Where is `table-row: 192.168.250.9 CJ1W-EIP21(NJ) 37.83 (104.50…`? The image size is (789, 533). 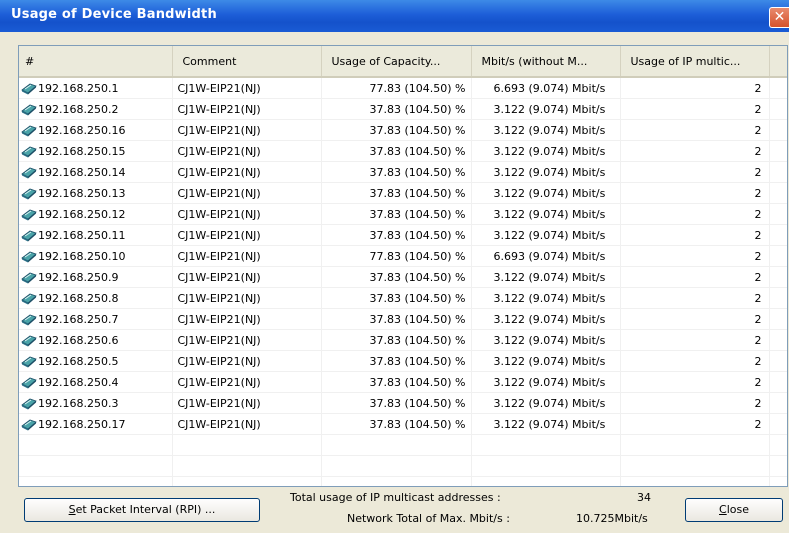
table-row: 192.168.250.9 CJ1W-EIP21(NJ) 37.83 (104.50… is located at coordinates (403, 277).